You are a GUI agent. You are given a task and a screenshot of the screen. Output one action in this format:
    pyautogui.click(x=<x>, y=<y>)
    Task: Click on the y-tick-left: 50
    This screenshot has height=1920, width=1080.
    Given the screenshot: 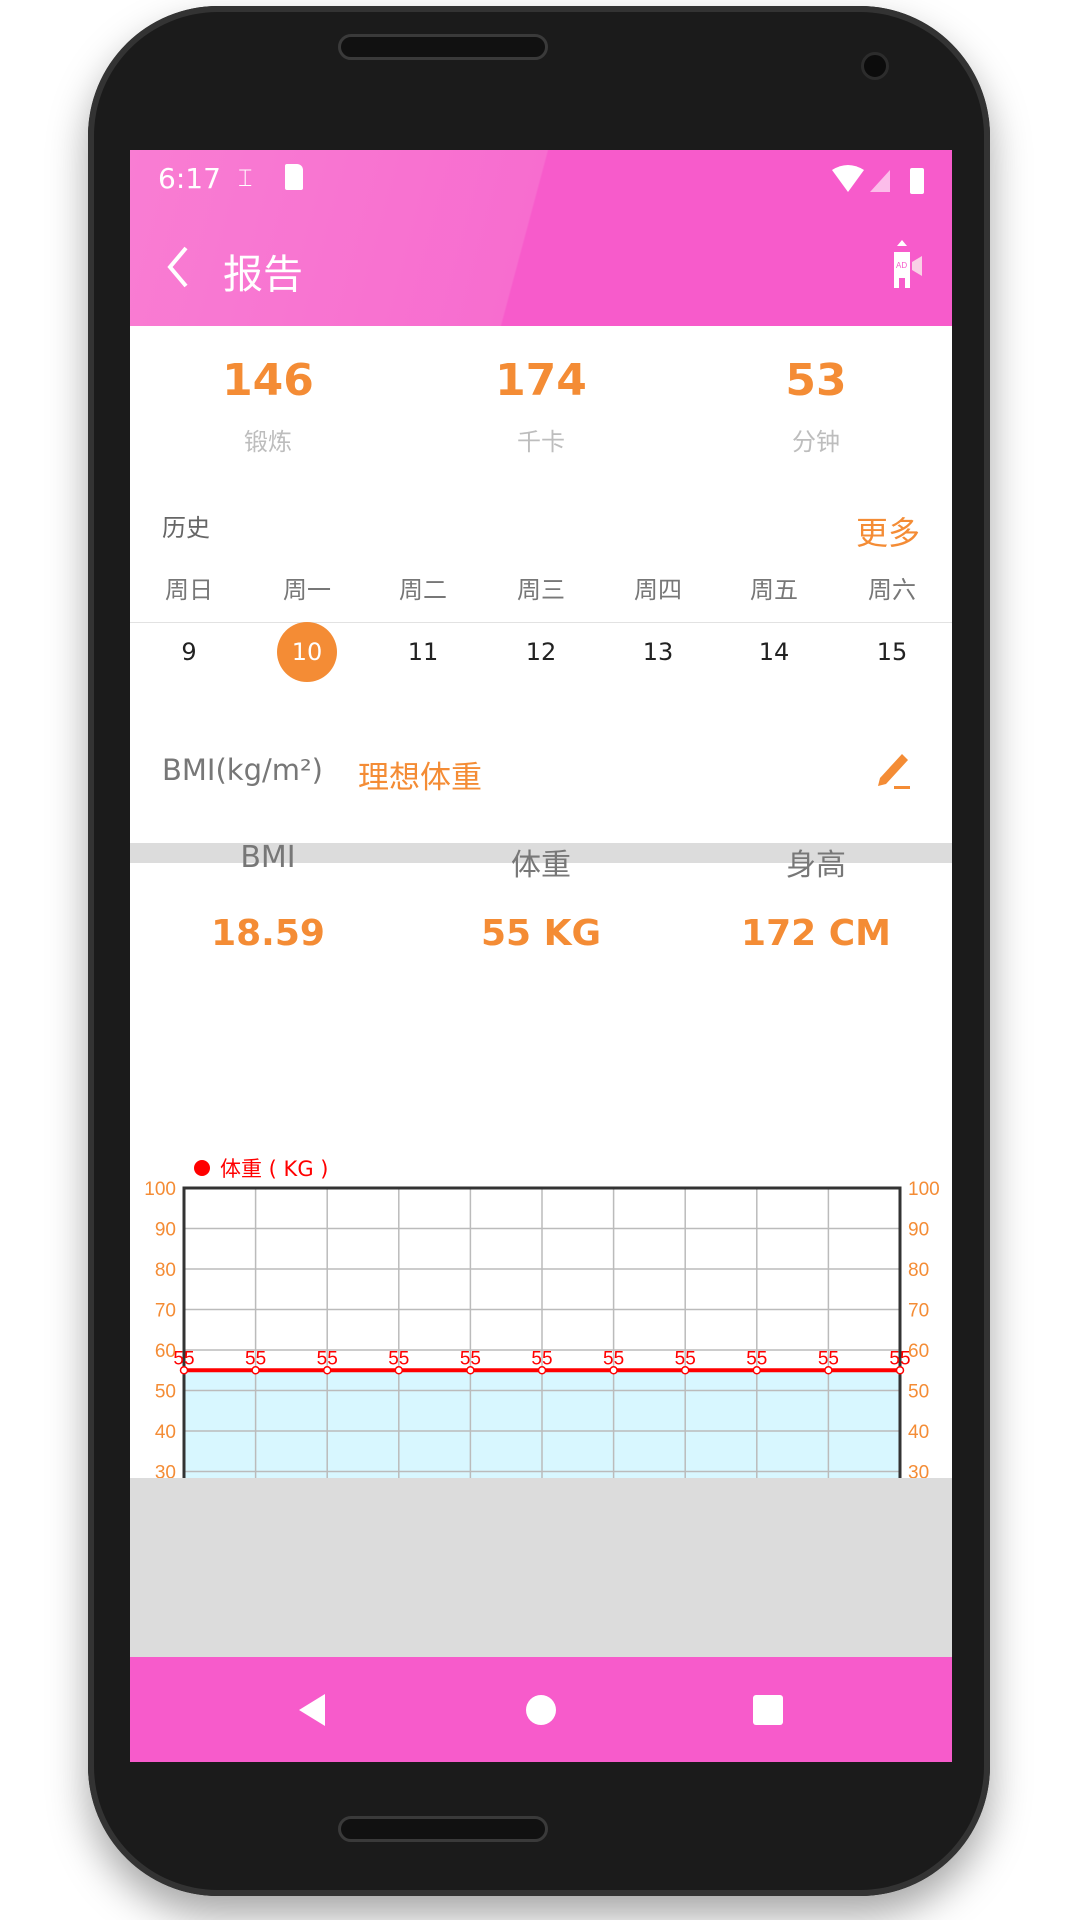 What is the action you would take?
    pyautogui.click(x=165, y=1392)
    